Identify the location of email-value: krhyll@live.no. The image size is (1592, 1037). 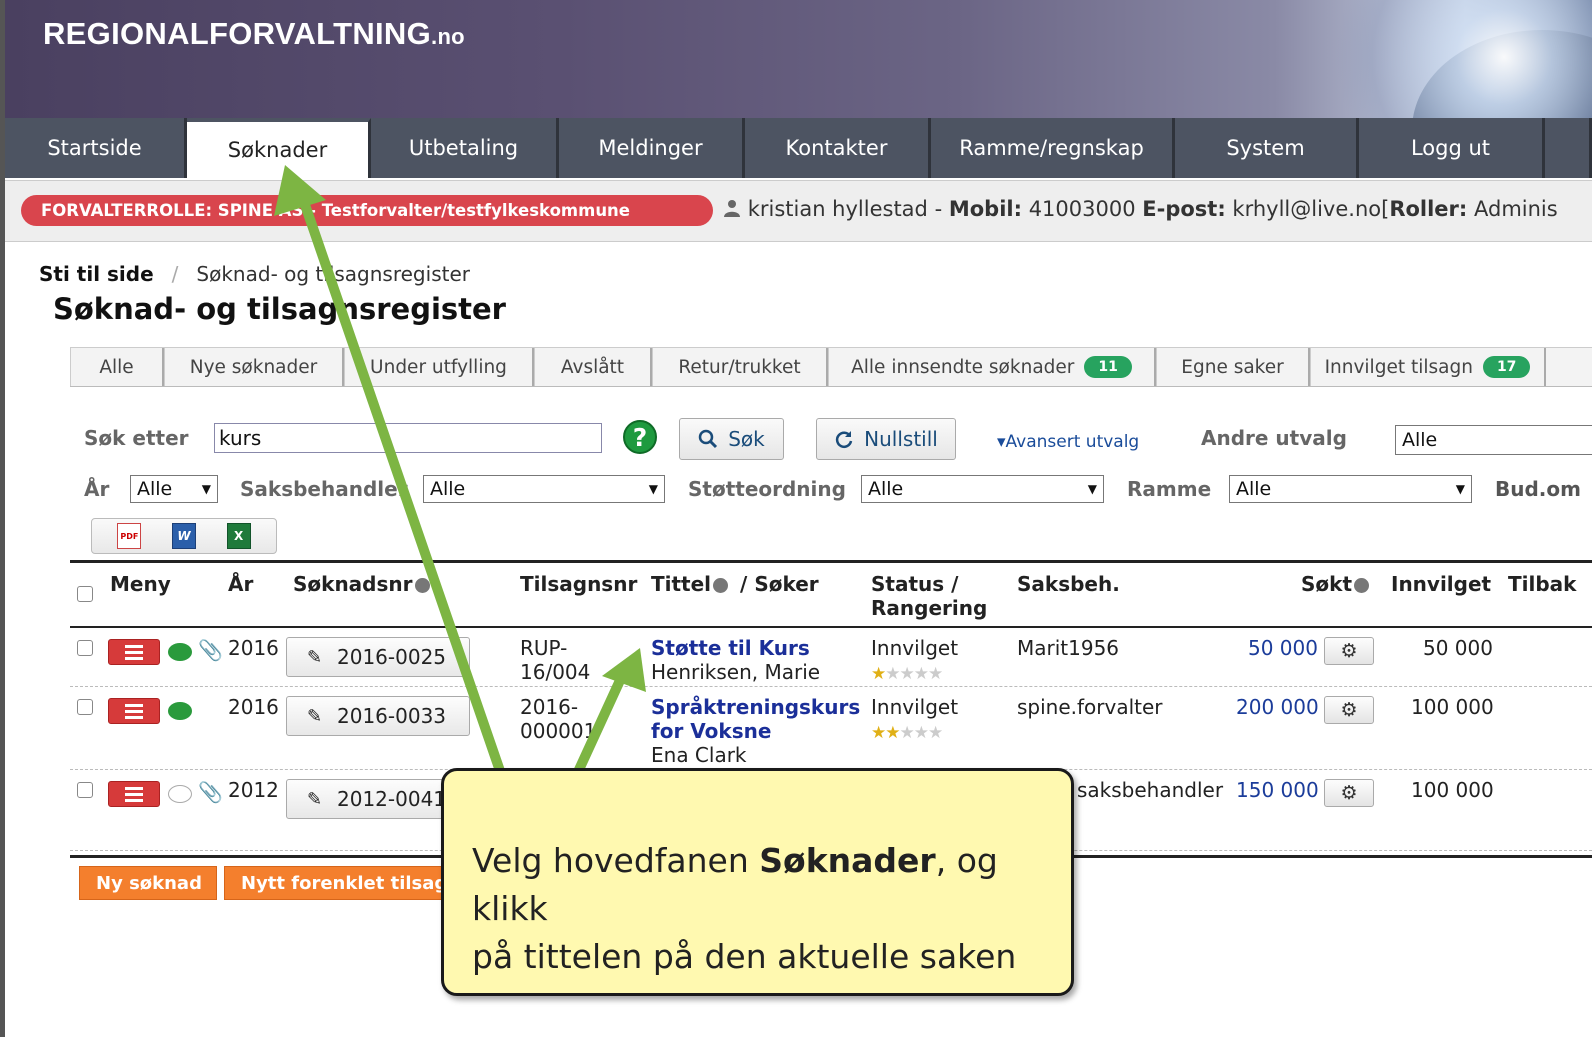
(1307, 209).